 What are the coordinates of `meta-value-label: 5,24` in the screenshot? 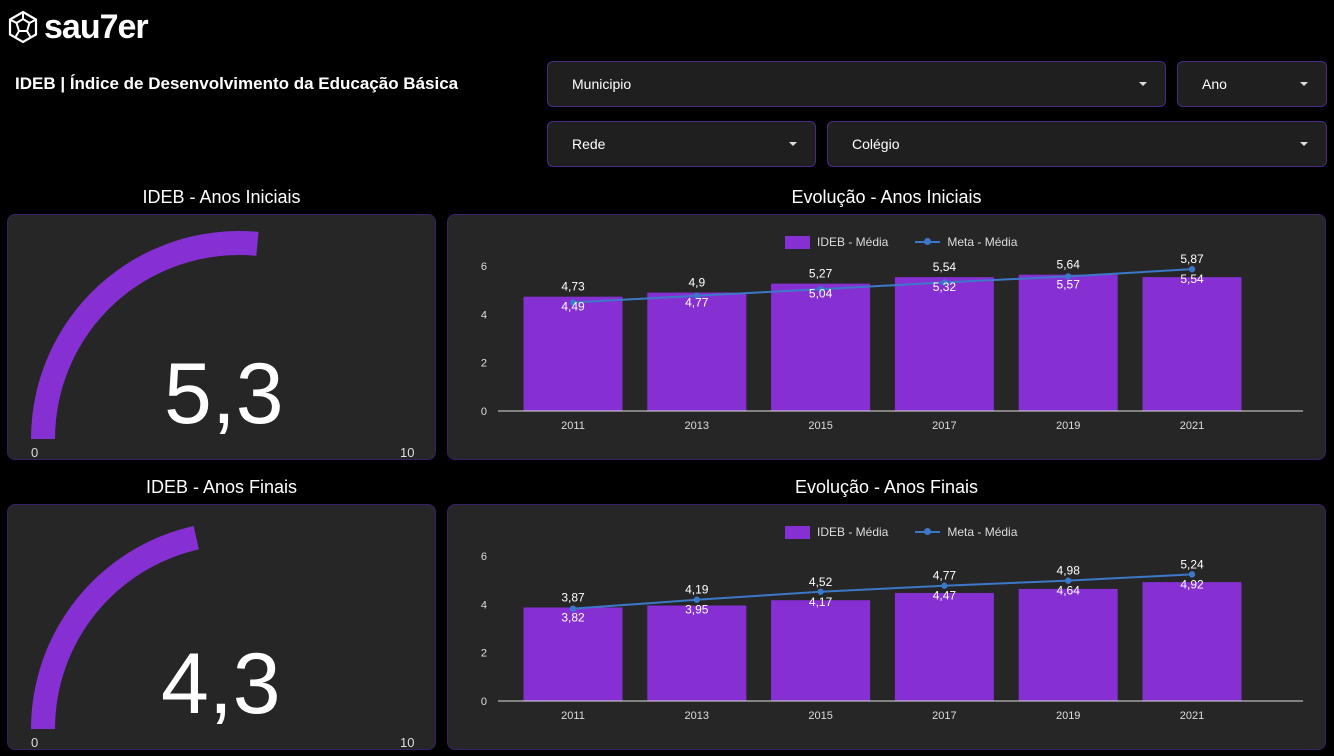 It's located at (1192, 564).